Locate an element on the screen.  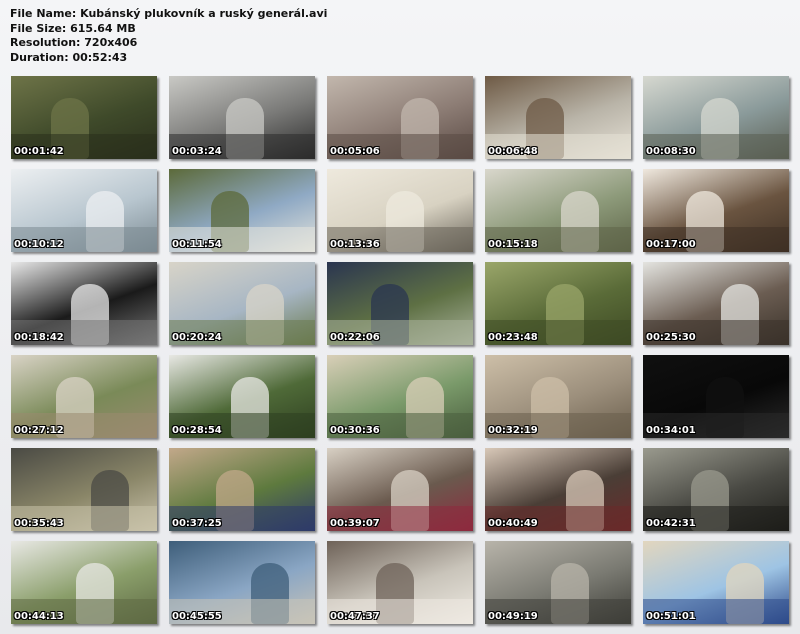
timestamp-label: 00:27:12 is located at coordinates (39, 430).